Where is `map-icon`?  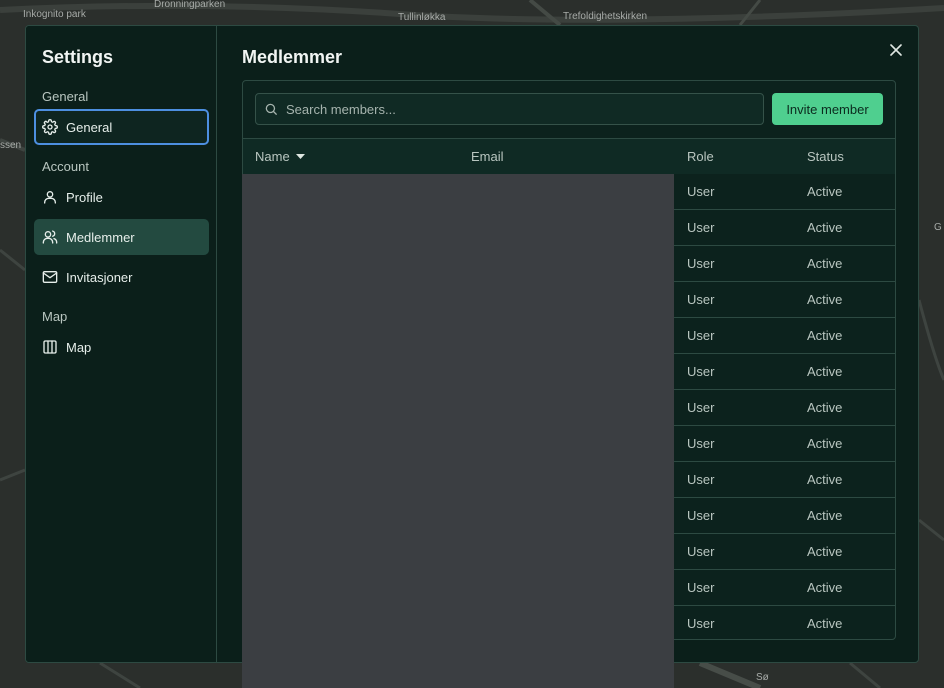 map-icon is located at coordinates (50, 347).